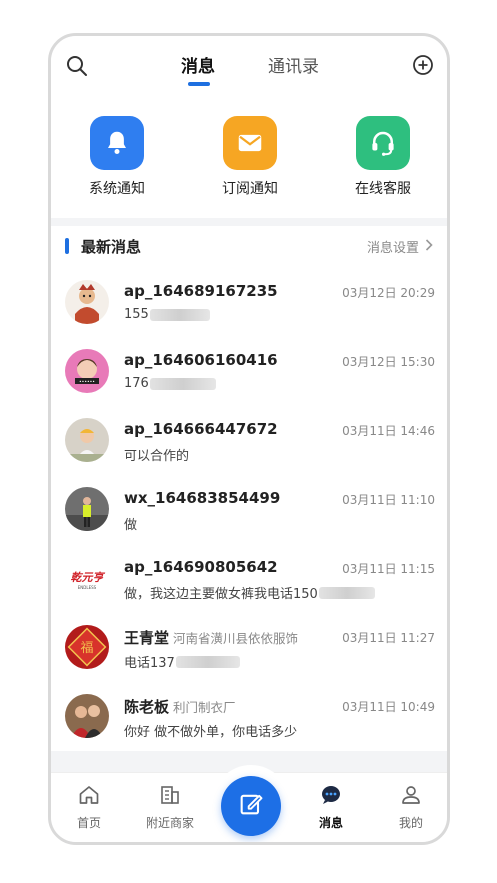 The height and width of the screenshot is (883, 497). I want to click on edit-icon, so click(251, 806).